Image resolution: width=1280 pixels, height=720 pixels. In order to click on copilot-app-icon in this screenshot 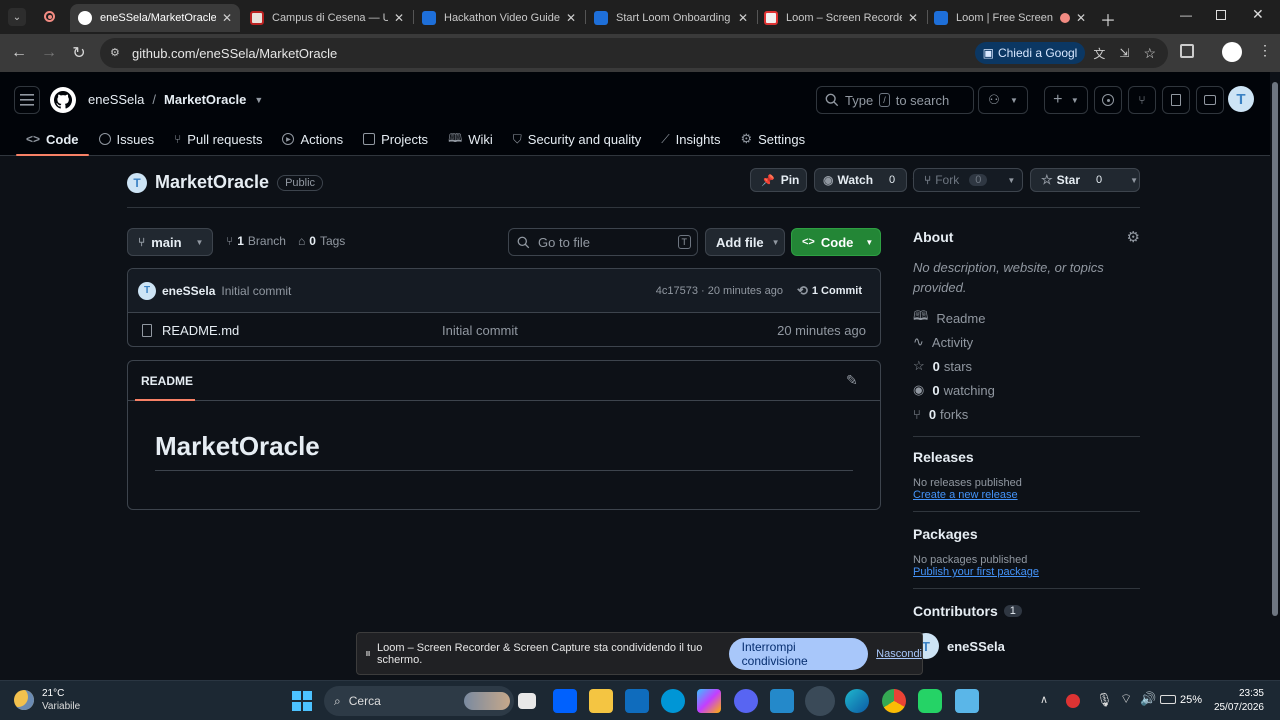, I will do `click(709, 701)`.